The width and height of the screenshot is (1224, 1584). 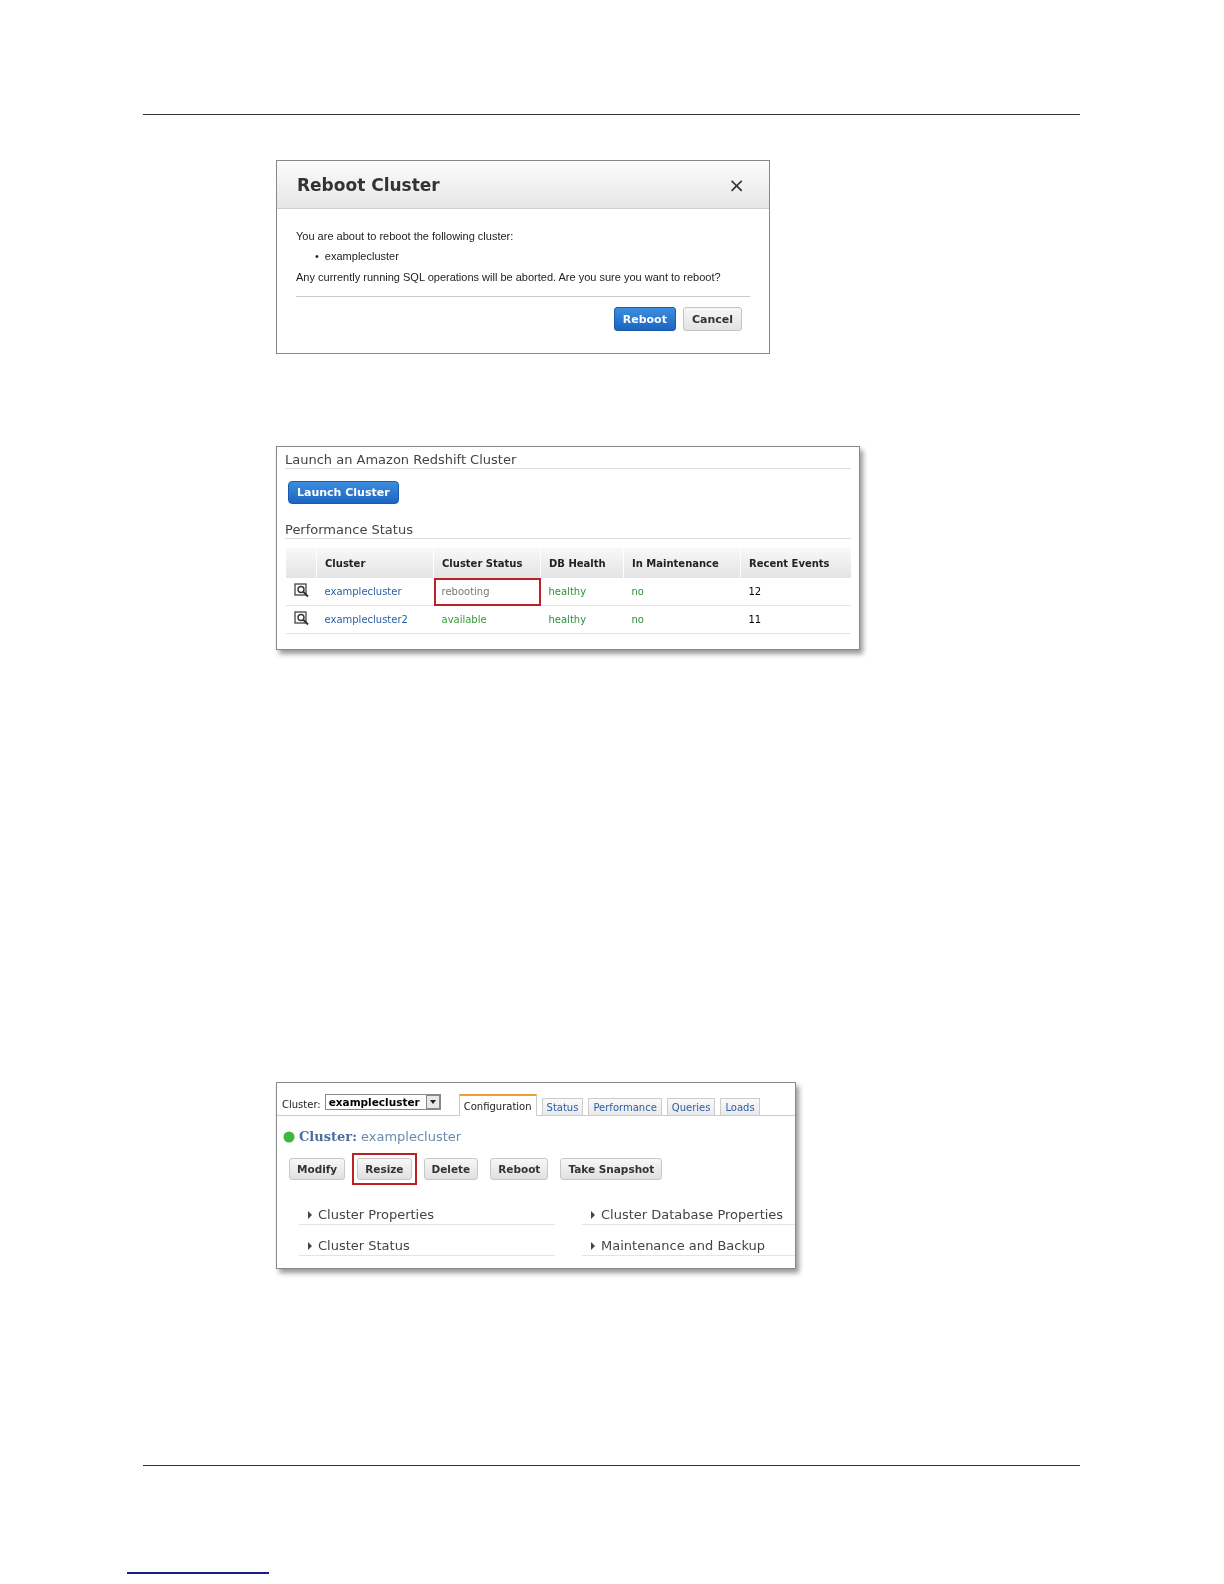 What do you see at coordinates (343, 492) in the screenshot?
I see `launch-cluster-button: Launch Cluster` at bounding box center [343, 492].